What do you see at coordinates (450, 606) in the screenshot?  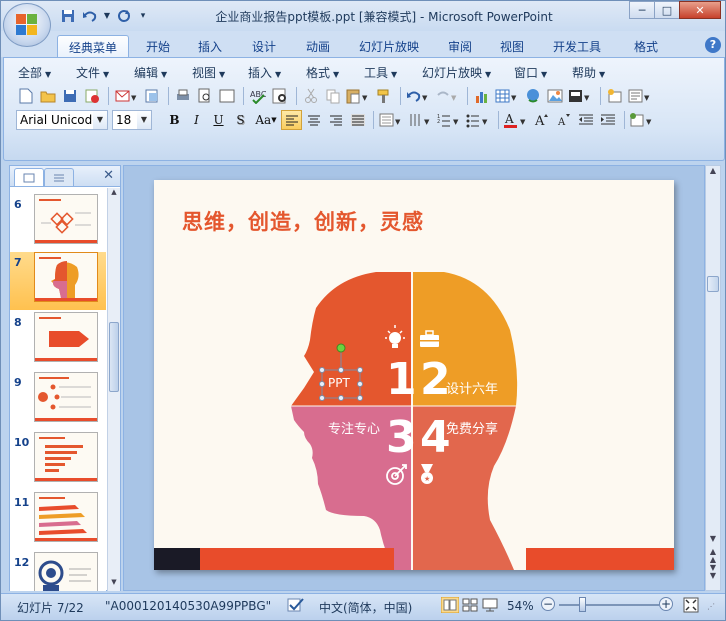 I see `normal-view-icon` at bounding box center [450, 606].